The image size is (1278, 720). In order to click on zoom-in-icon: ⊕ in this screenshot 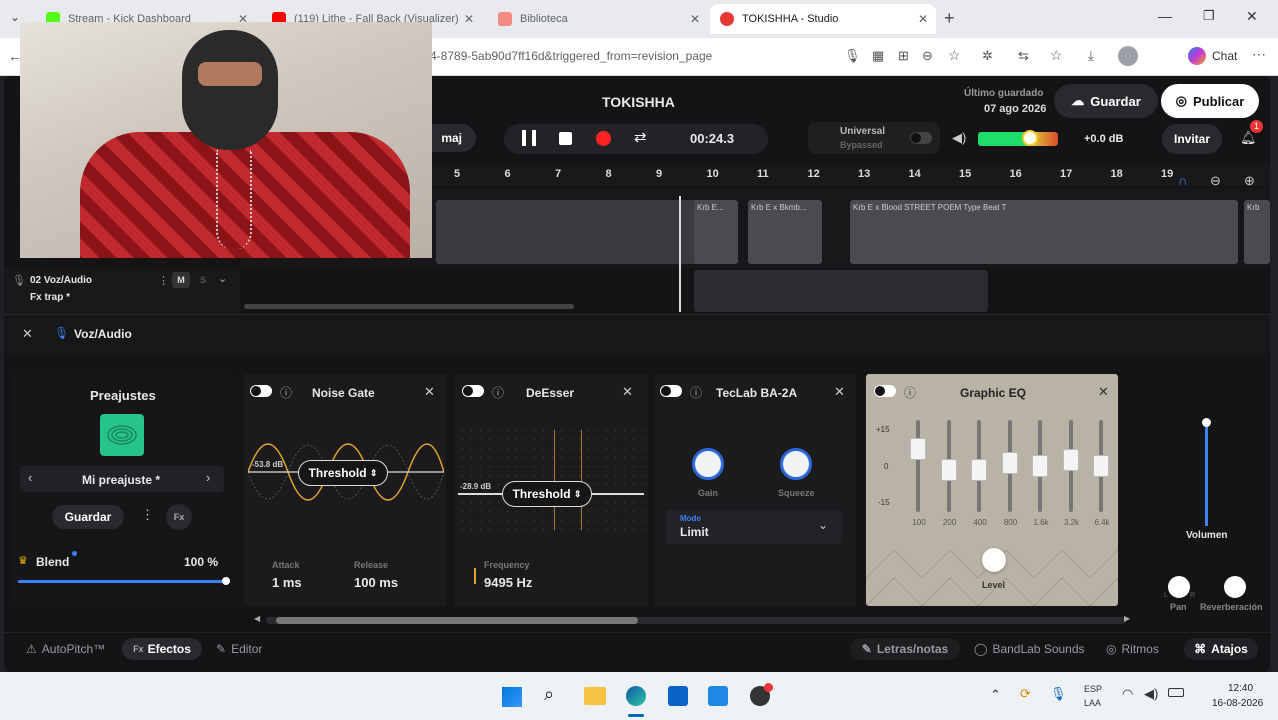, I will do `click(1249, 181)`.